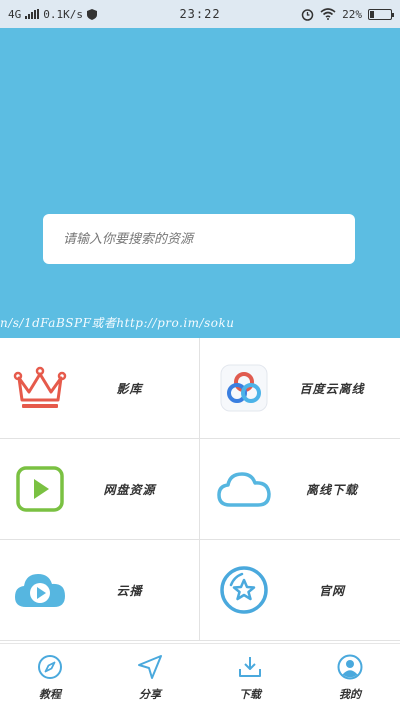 Image resolution: width=400 pixels, height=711 pixels. Describe the element at coordinates (318, 14) in the screenshot. I see `status-right: 22%` at that location.